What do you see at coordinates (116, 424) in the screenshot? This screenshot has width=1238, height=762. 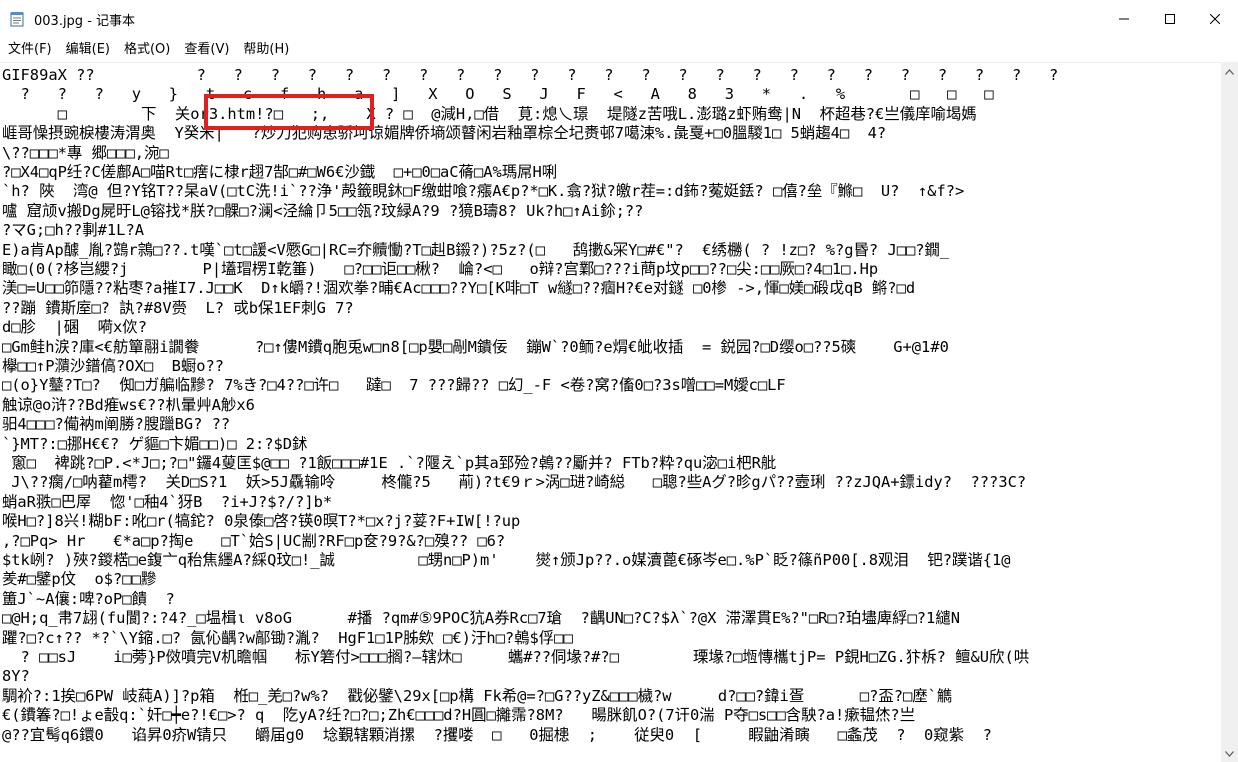 I see `text-line: 驲4□□□?僃衲m阐勝?膄躐BG? ??` at bounding box center [116, 424].